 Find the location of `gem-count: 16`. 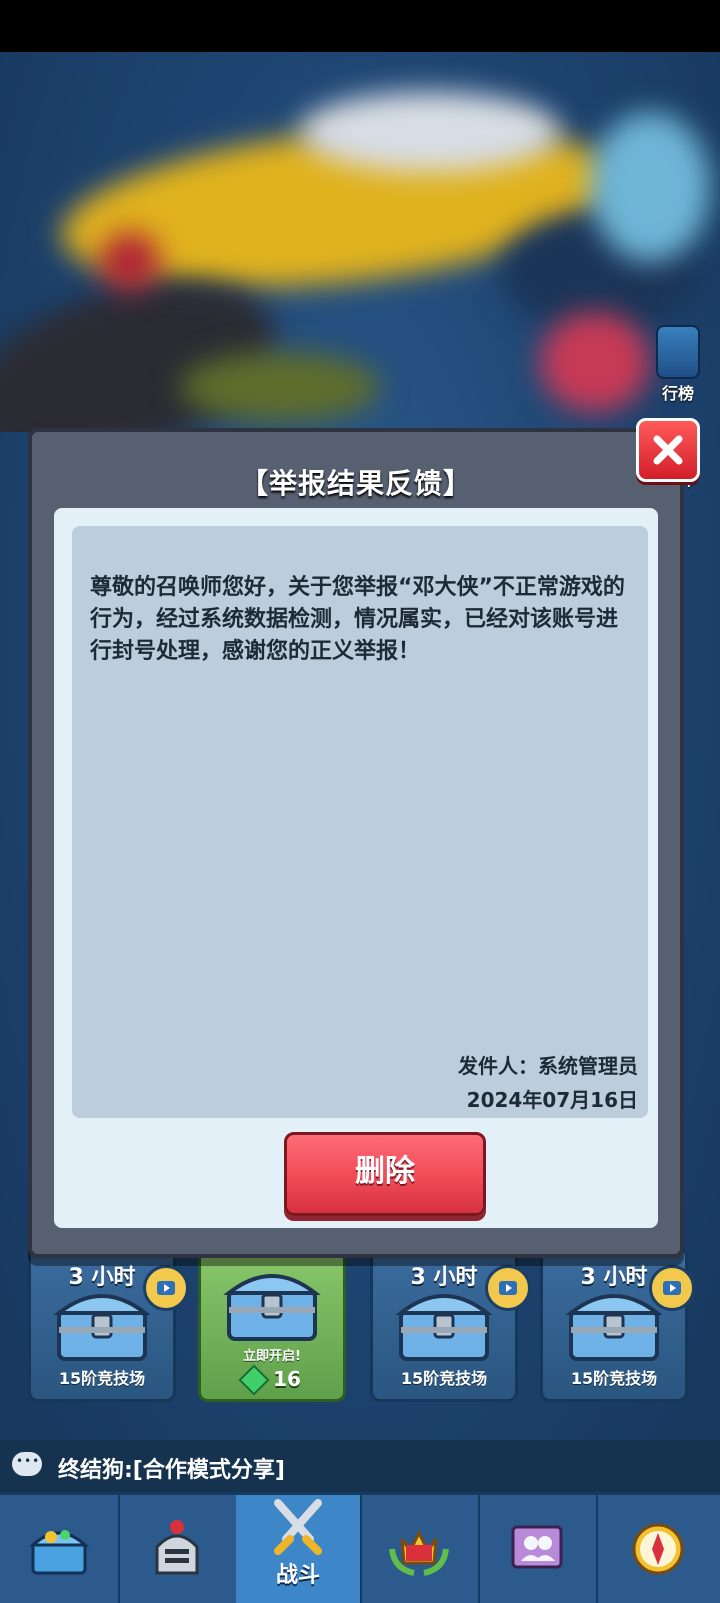

gem-count: 16 is located at coordinates (287, 1378).